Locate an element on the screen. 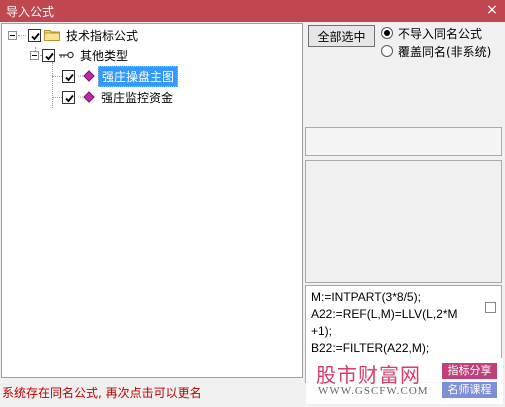 This screenshot has height=407, width=505. close-icon: × is located at coordinates (492, 10).